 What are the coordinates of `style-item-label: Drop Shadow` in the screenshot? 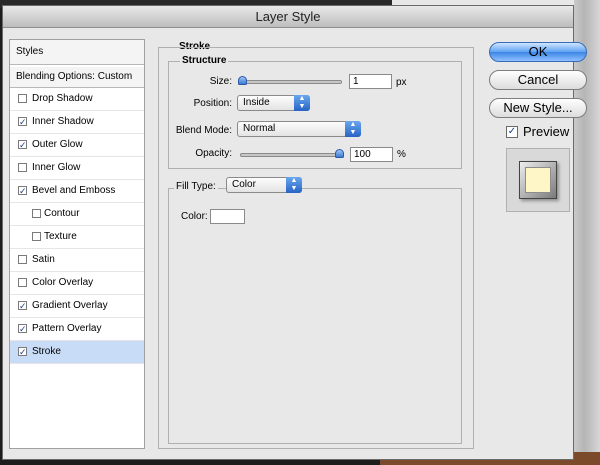 It's located at (62, 98).